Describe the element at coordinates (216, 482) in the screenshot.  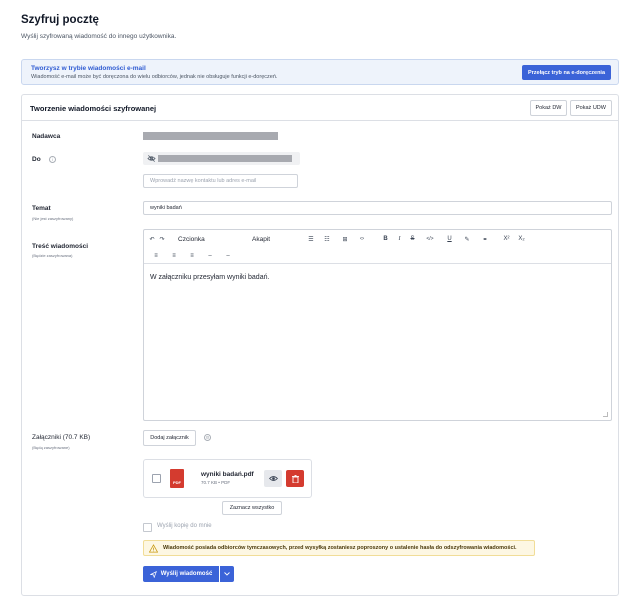
I see `file-meta: 70.7 KB • PDF` at that location.